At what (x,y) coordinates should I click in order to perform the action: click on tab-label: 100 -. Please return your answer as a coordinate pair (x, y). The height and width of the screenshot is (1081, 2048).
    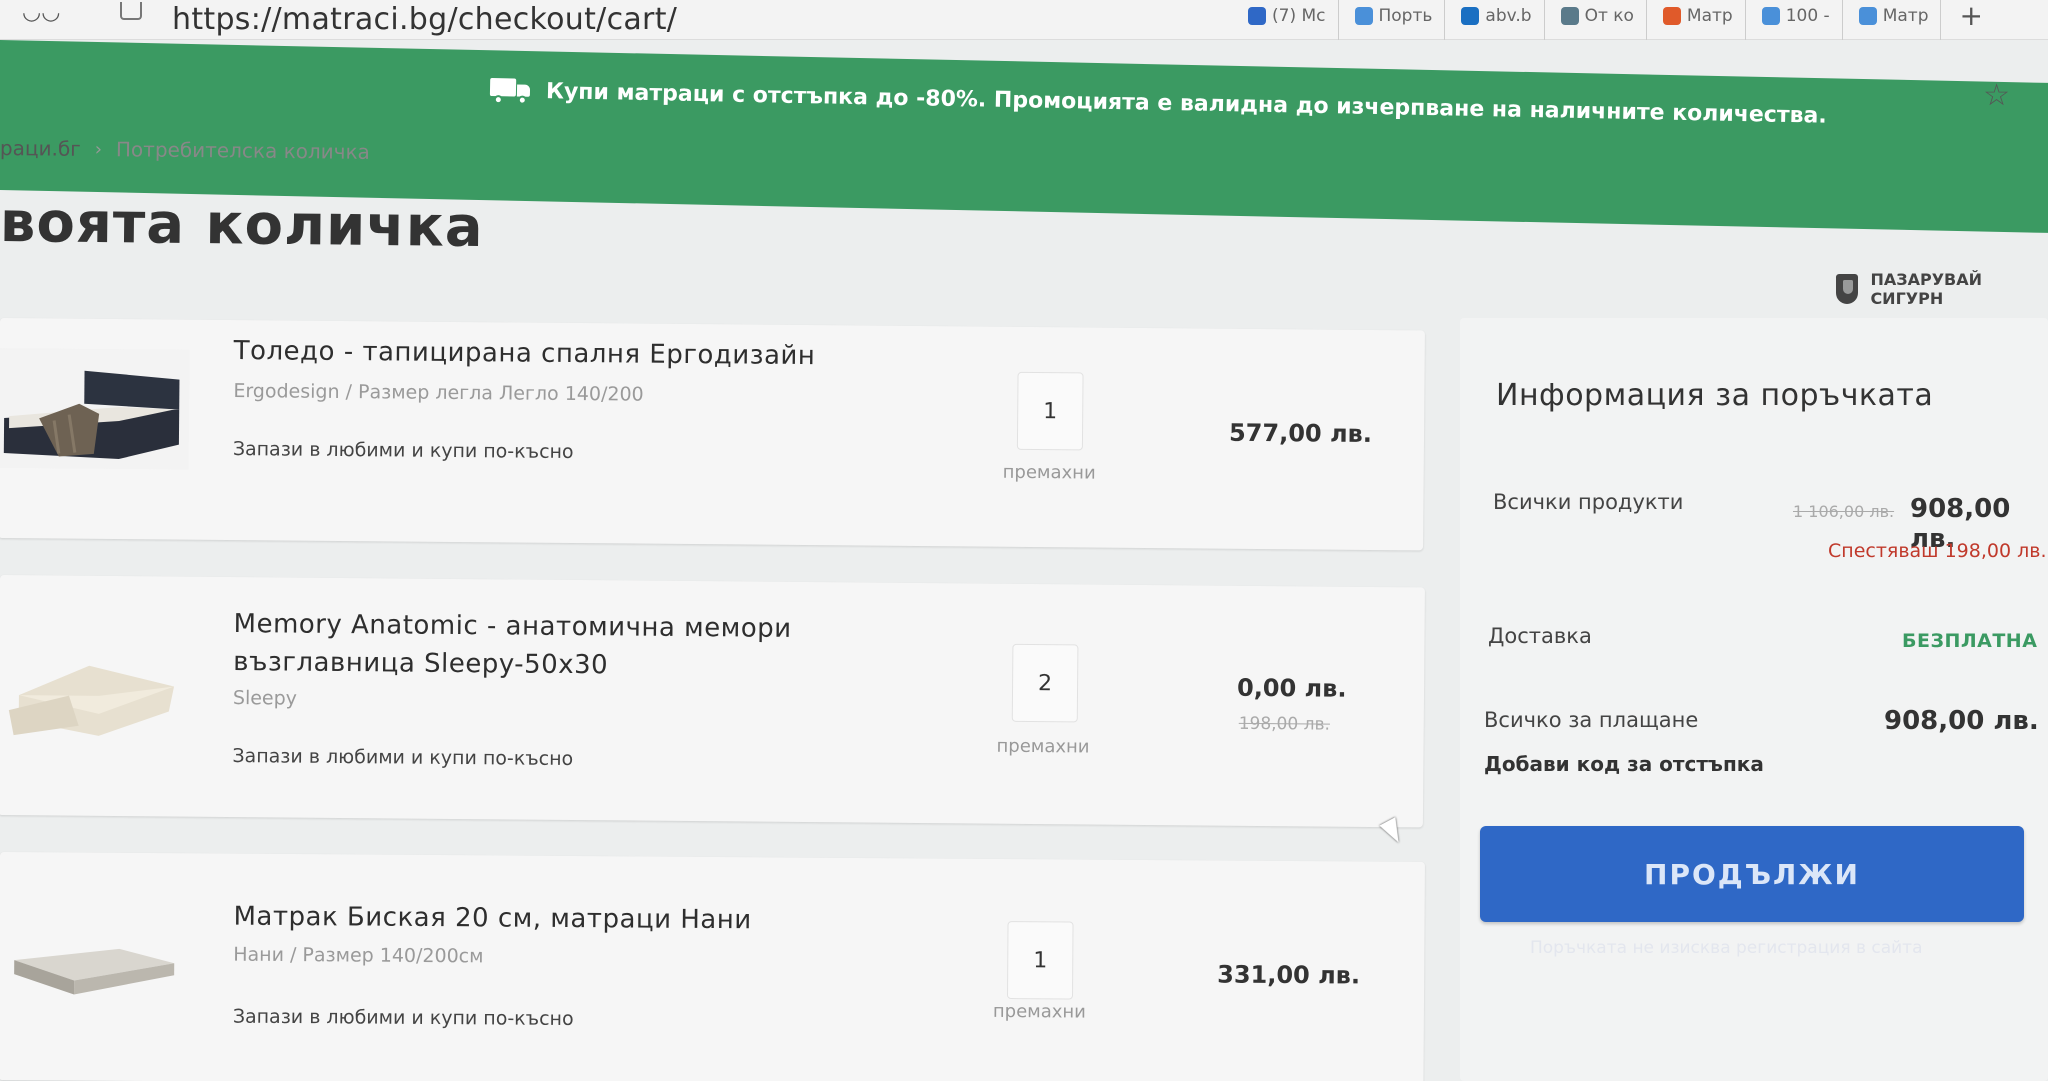
    Looking at the image, I should click on (1807, 16).